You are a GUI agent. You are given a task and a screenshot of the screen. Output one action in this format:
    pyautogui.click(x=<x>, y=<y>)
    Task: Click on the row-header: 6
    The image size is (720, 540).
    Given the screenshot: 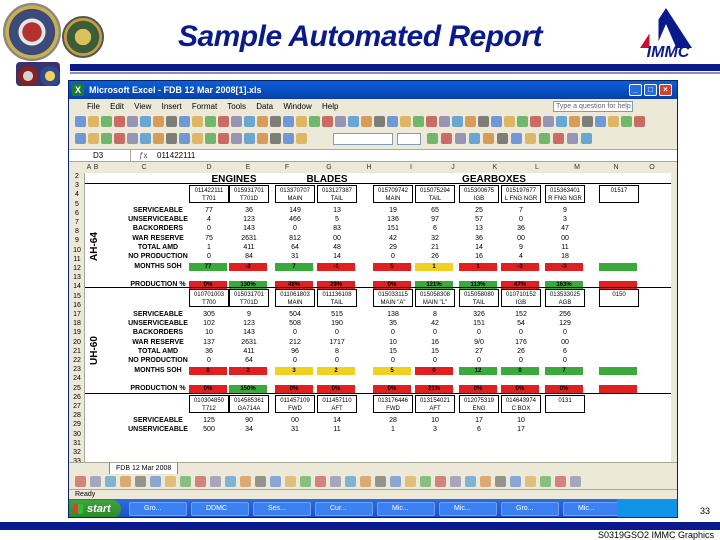 What is the action you would take?
    pyautogui.click(x=77, y=213)
    